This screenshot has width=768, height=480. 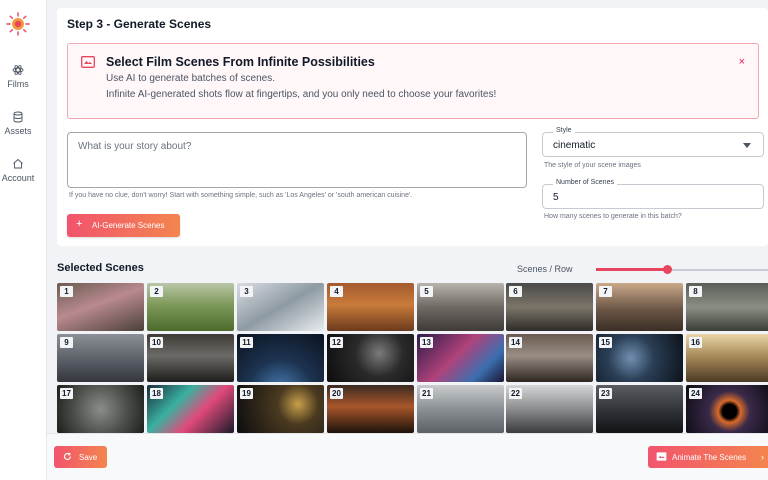 I want to click on scenes-legend: Number of Scenes, so click(x=585, y=182).